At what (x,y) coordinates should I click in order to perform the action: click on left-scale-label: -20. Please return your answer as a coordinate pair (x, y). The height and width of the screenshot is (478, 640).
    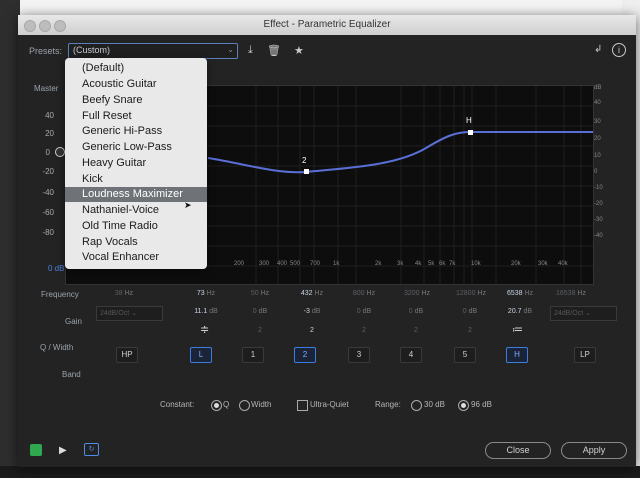
    Looking at the image, I should click on (48, 171).